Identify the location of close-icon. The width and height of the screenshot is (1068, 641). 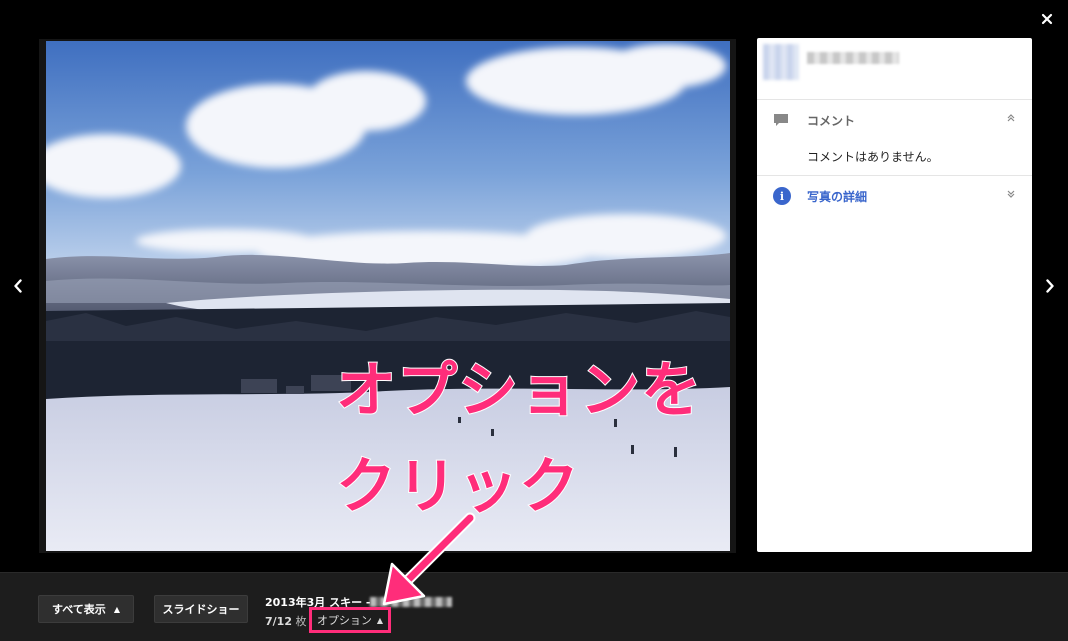
(1047, 19).